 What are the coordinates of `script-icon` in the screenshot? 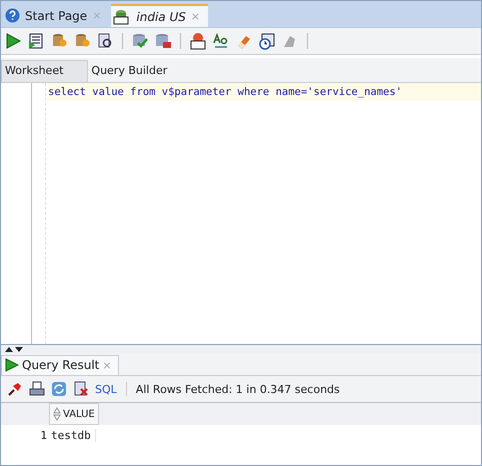 It's located at (36, 41).